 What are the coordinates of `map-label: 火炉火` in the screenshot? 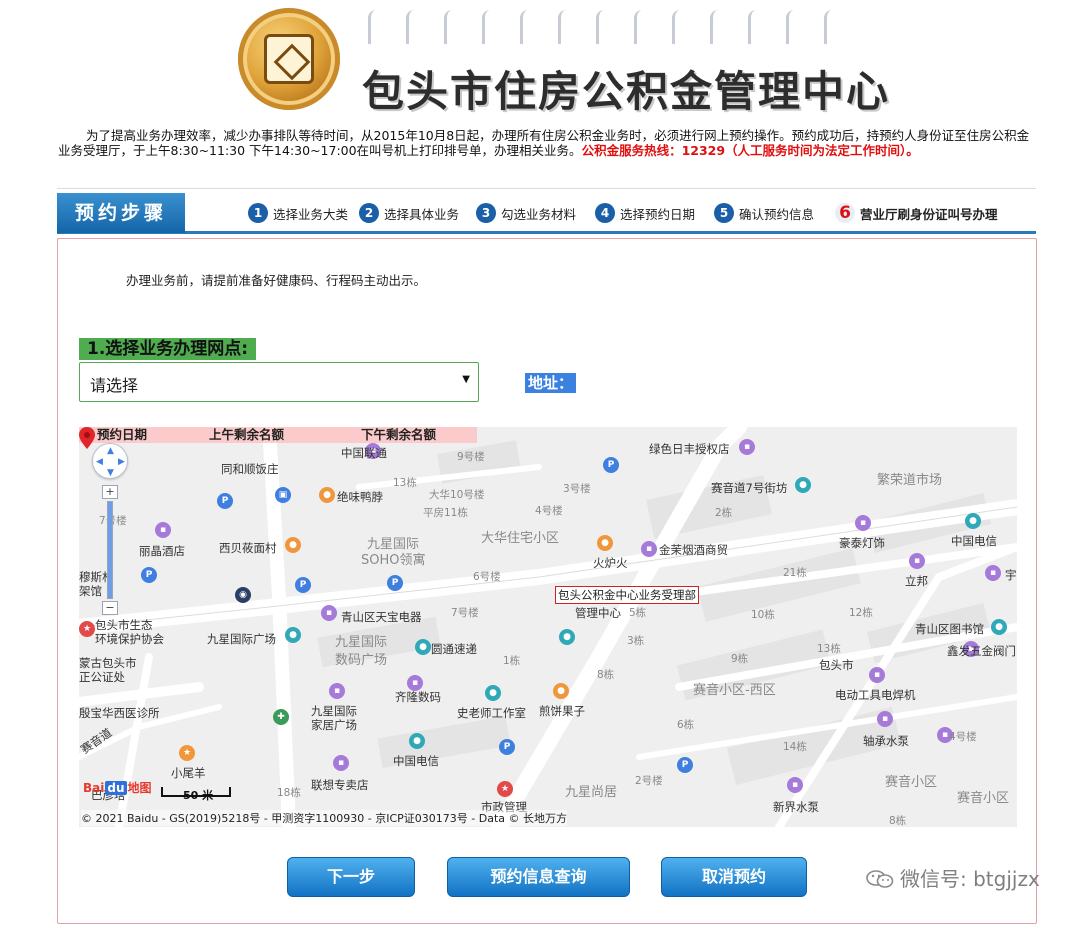 It's located at (610, 563).